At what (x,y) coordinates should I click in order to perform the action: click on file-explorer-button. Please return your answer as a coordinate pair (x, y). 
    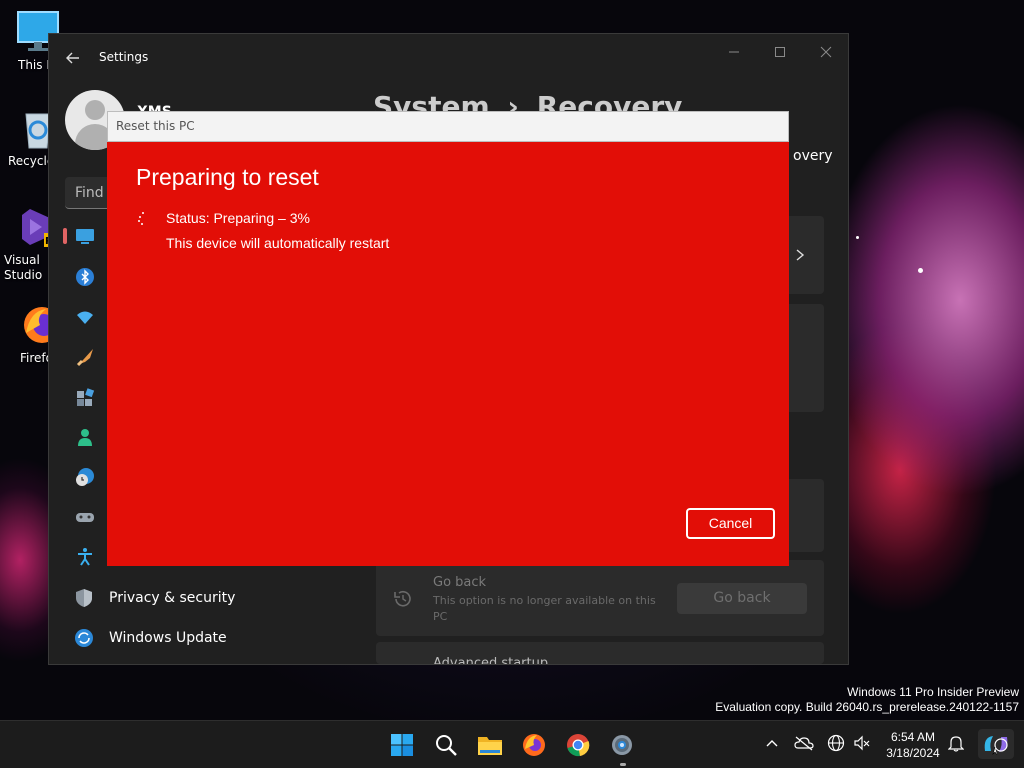
    Looking at the image, I should click on (490, 745).